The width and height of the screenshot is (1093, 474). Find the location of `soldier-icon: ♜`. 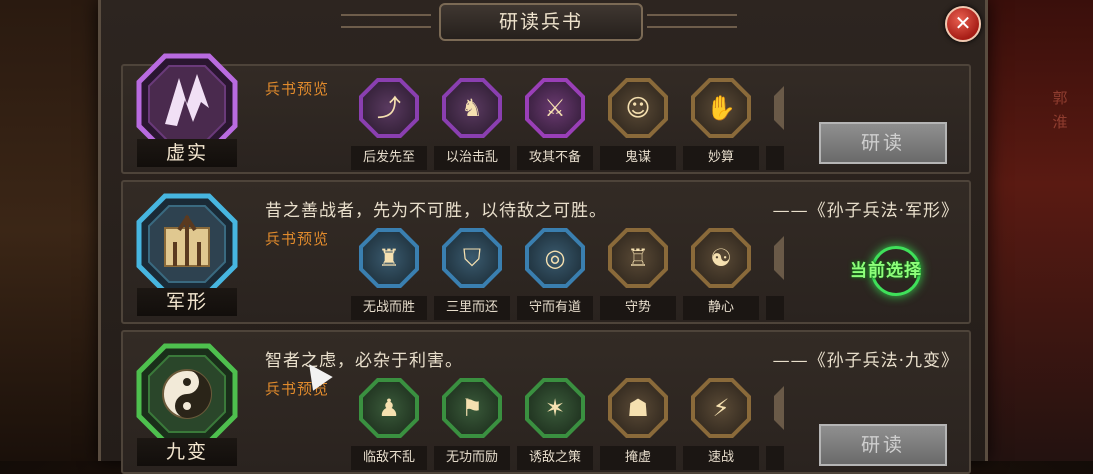

soldier-icon: ♜ is located at coordinates (389, 258).